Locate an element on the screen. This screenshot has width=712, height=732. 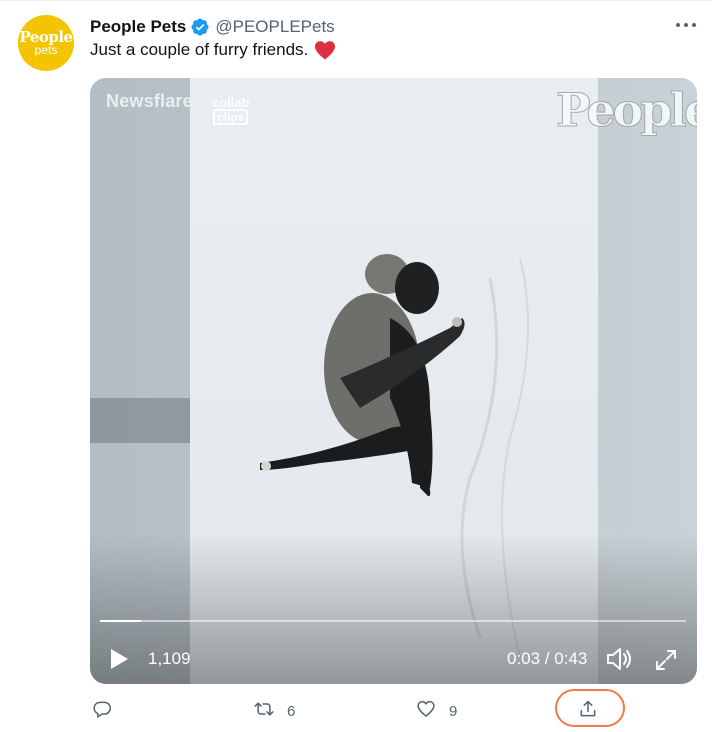
clips-text: clips is located at coordinates (231, 117).